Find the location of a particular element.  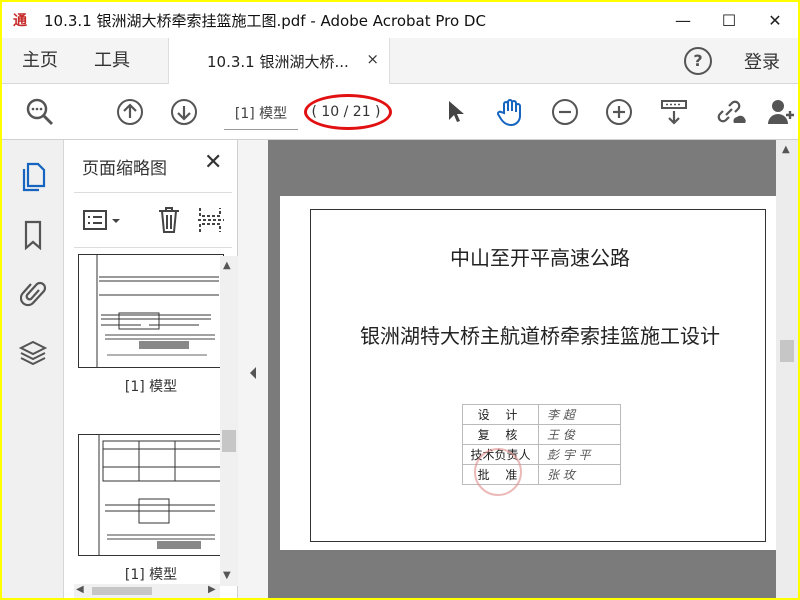

window-controls: — ☐ ✕ is located at coordinates (729, 20).